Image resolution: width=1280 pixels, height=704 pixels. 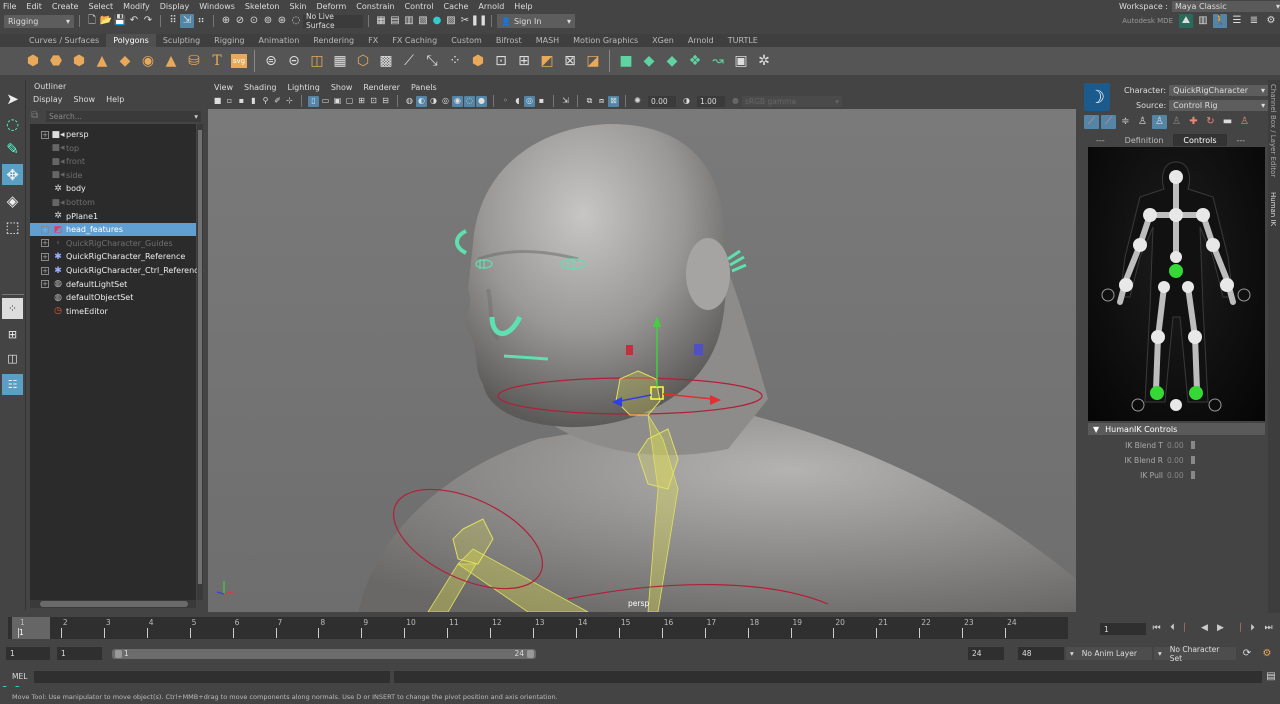 What do you see at coordinates (194, 61) in the screenshot?
I see `poly-pipe-icon: ⛁` at bounding box center [194, 61].